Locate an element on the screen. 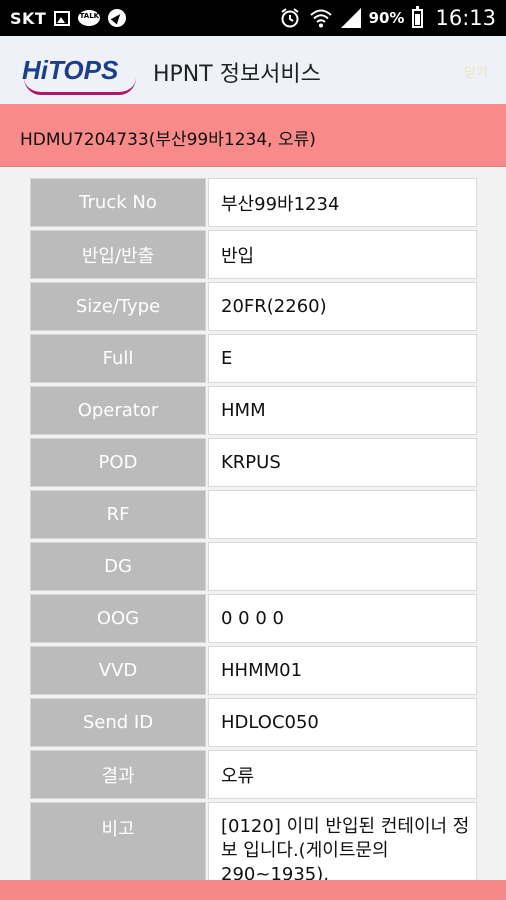 This screenshot has height=900, width=506. row-value: KRPUS is located at coordinates (342, 462).